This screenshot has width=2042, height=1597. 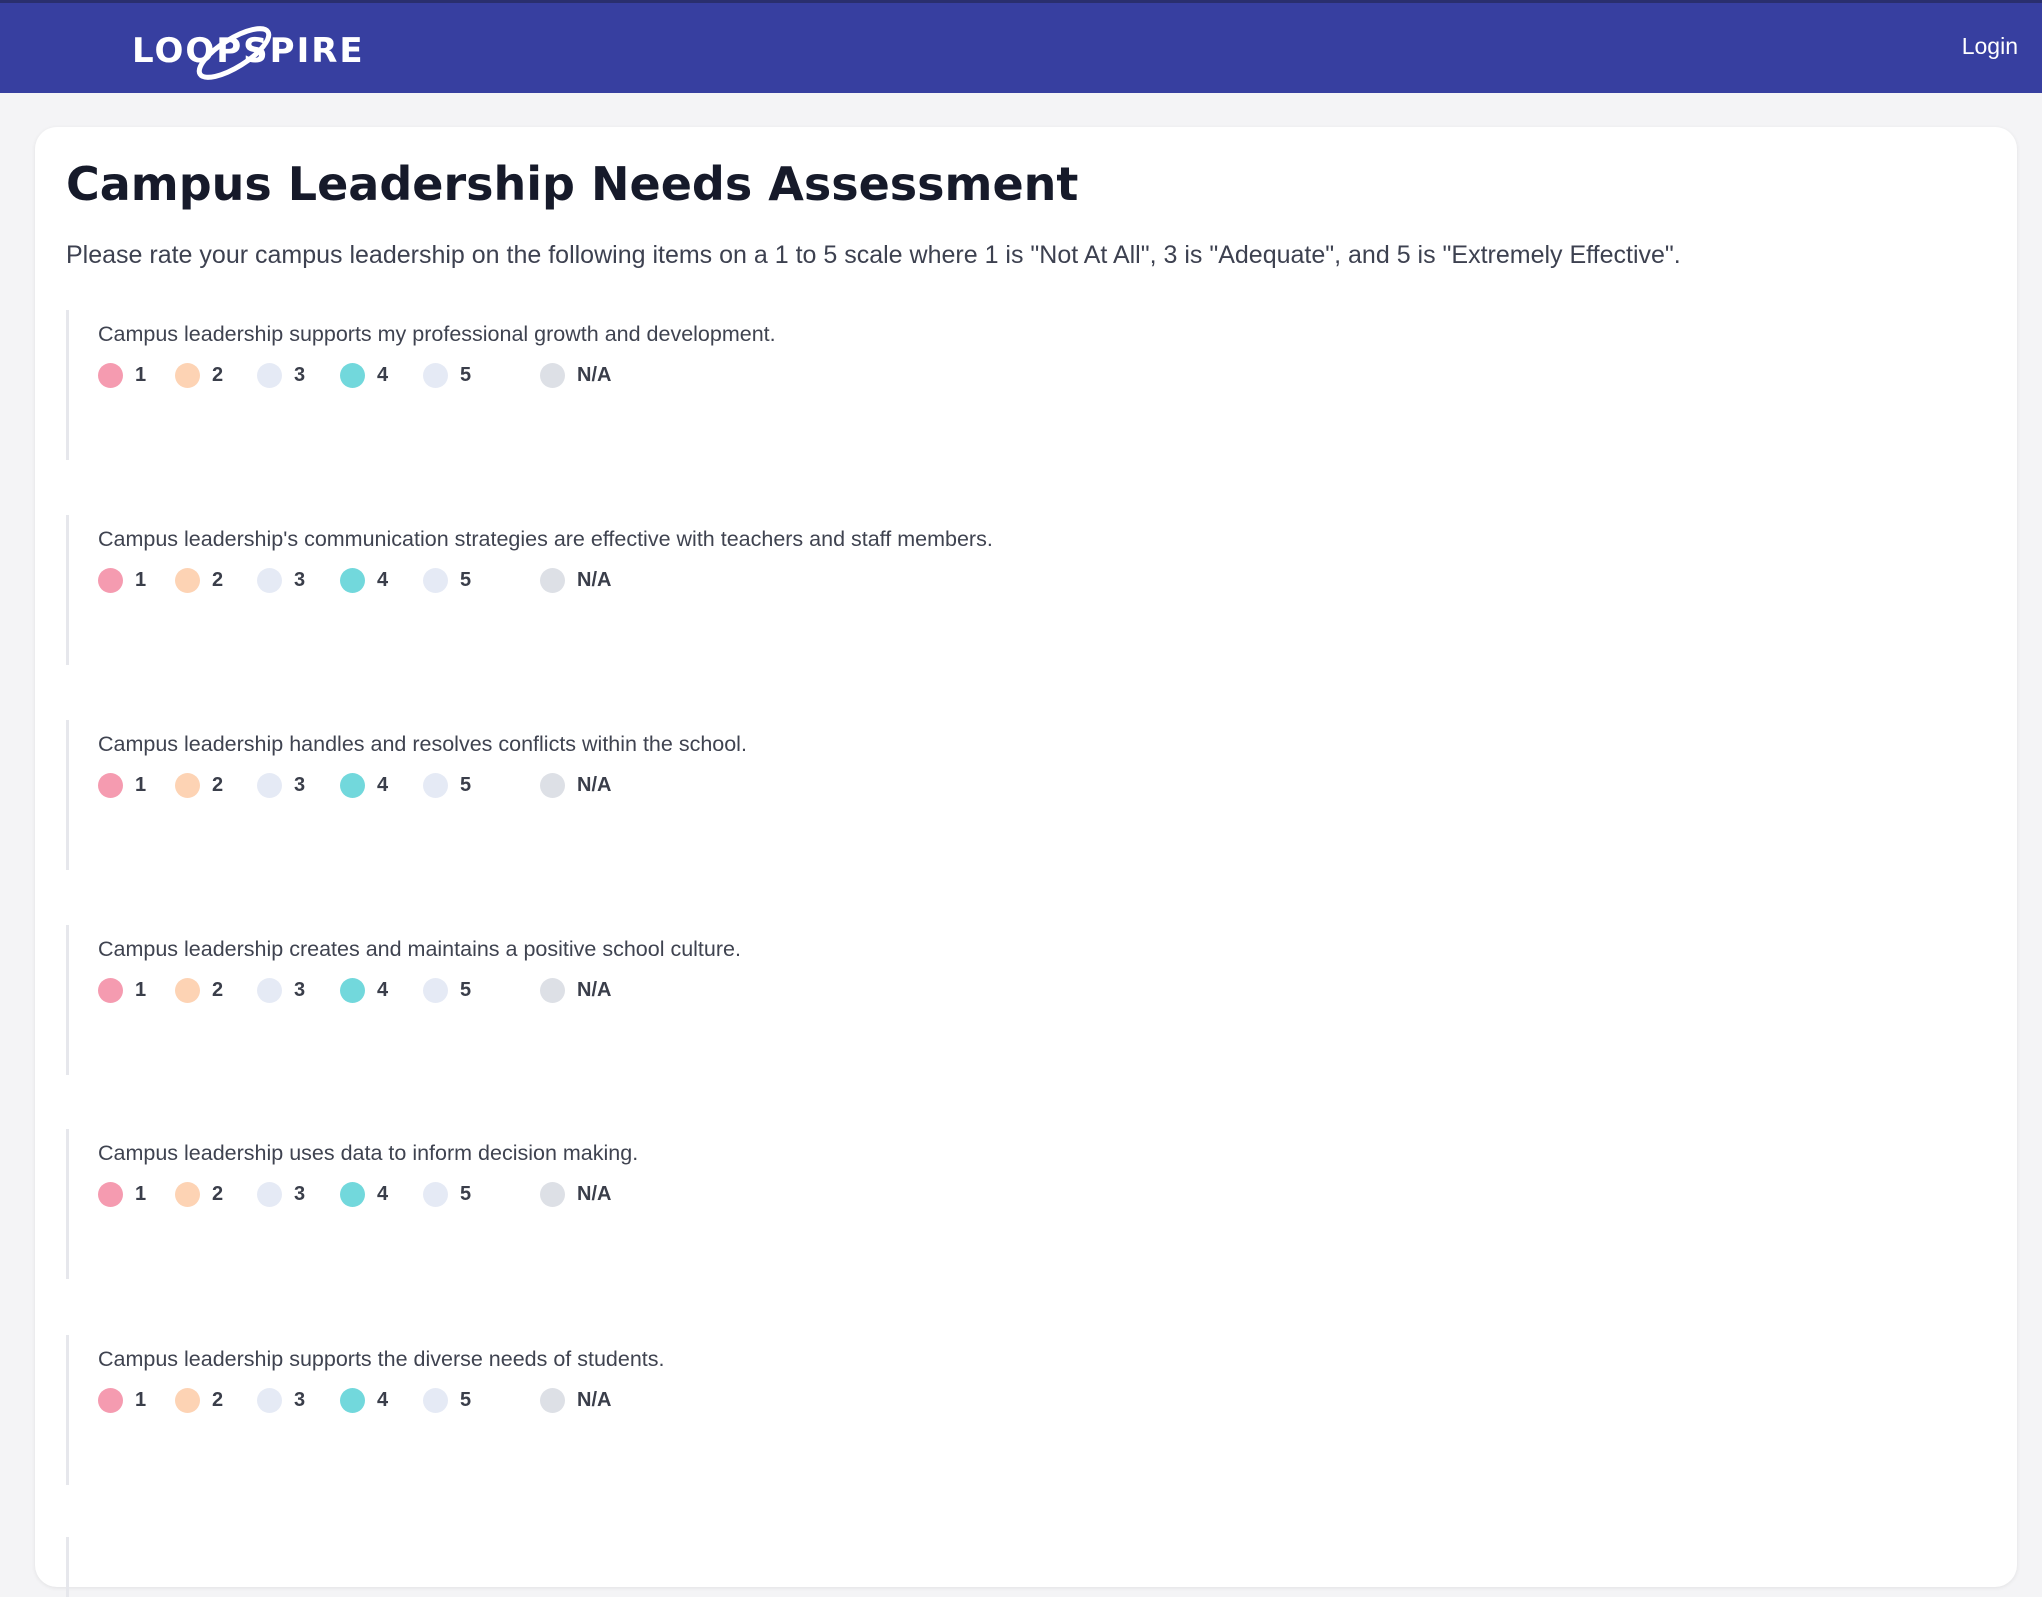 What do you see at coordinates (257, 51) in the screenshot?
I see `loopspire-logo: LOOPSPIRE` at bounding box center [257, 51].